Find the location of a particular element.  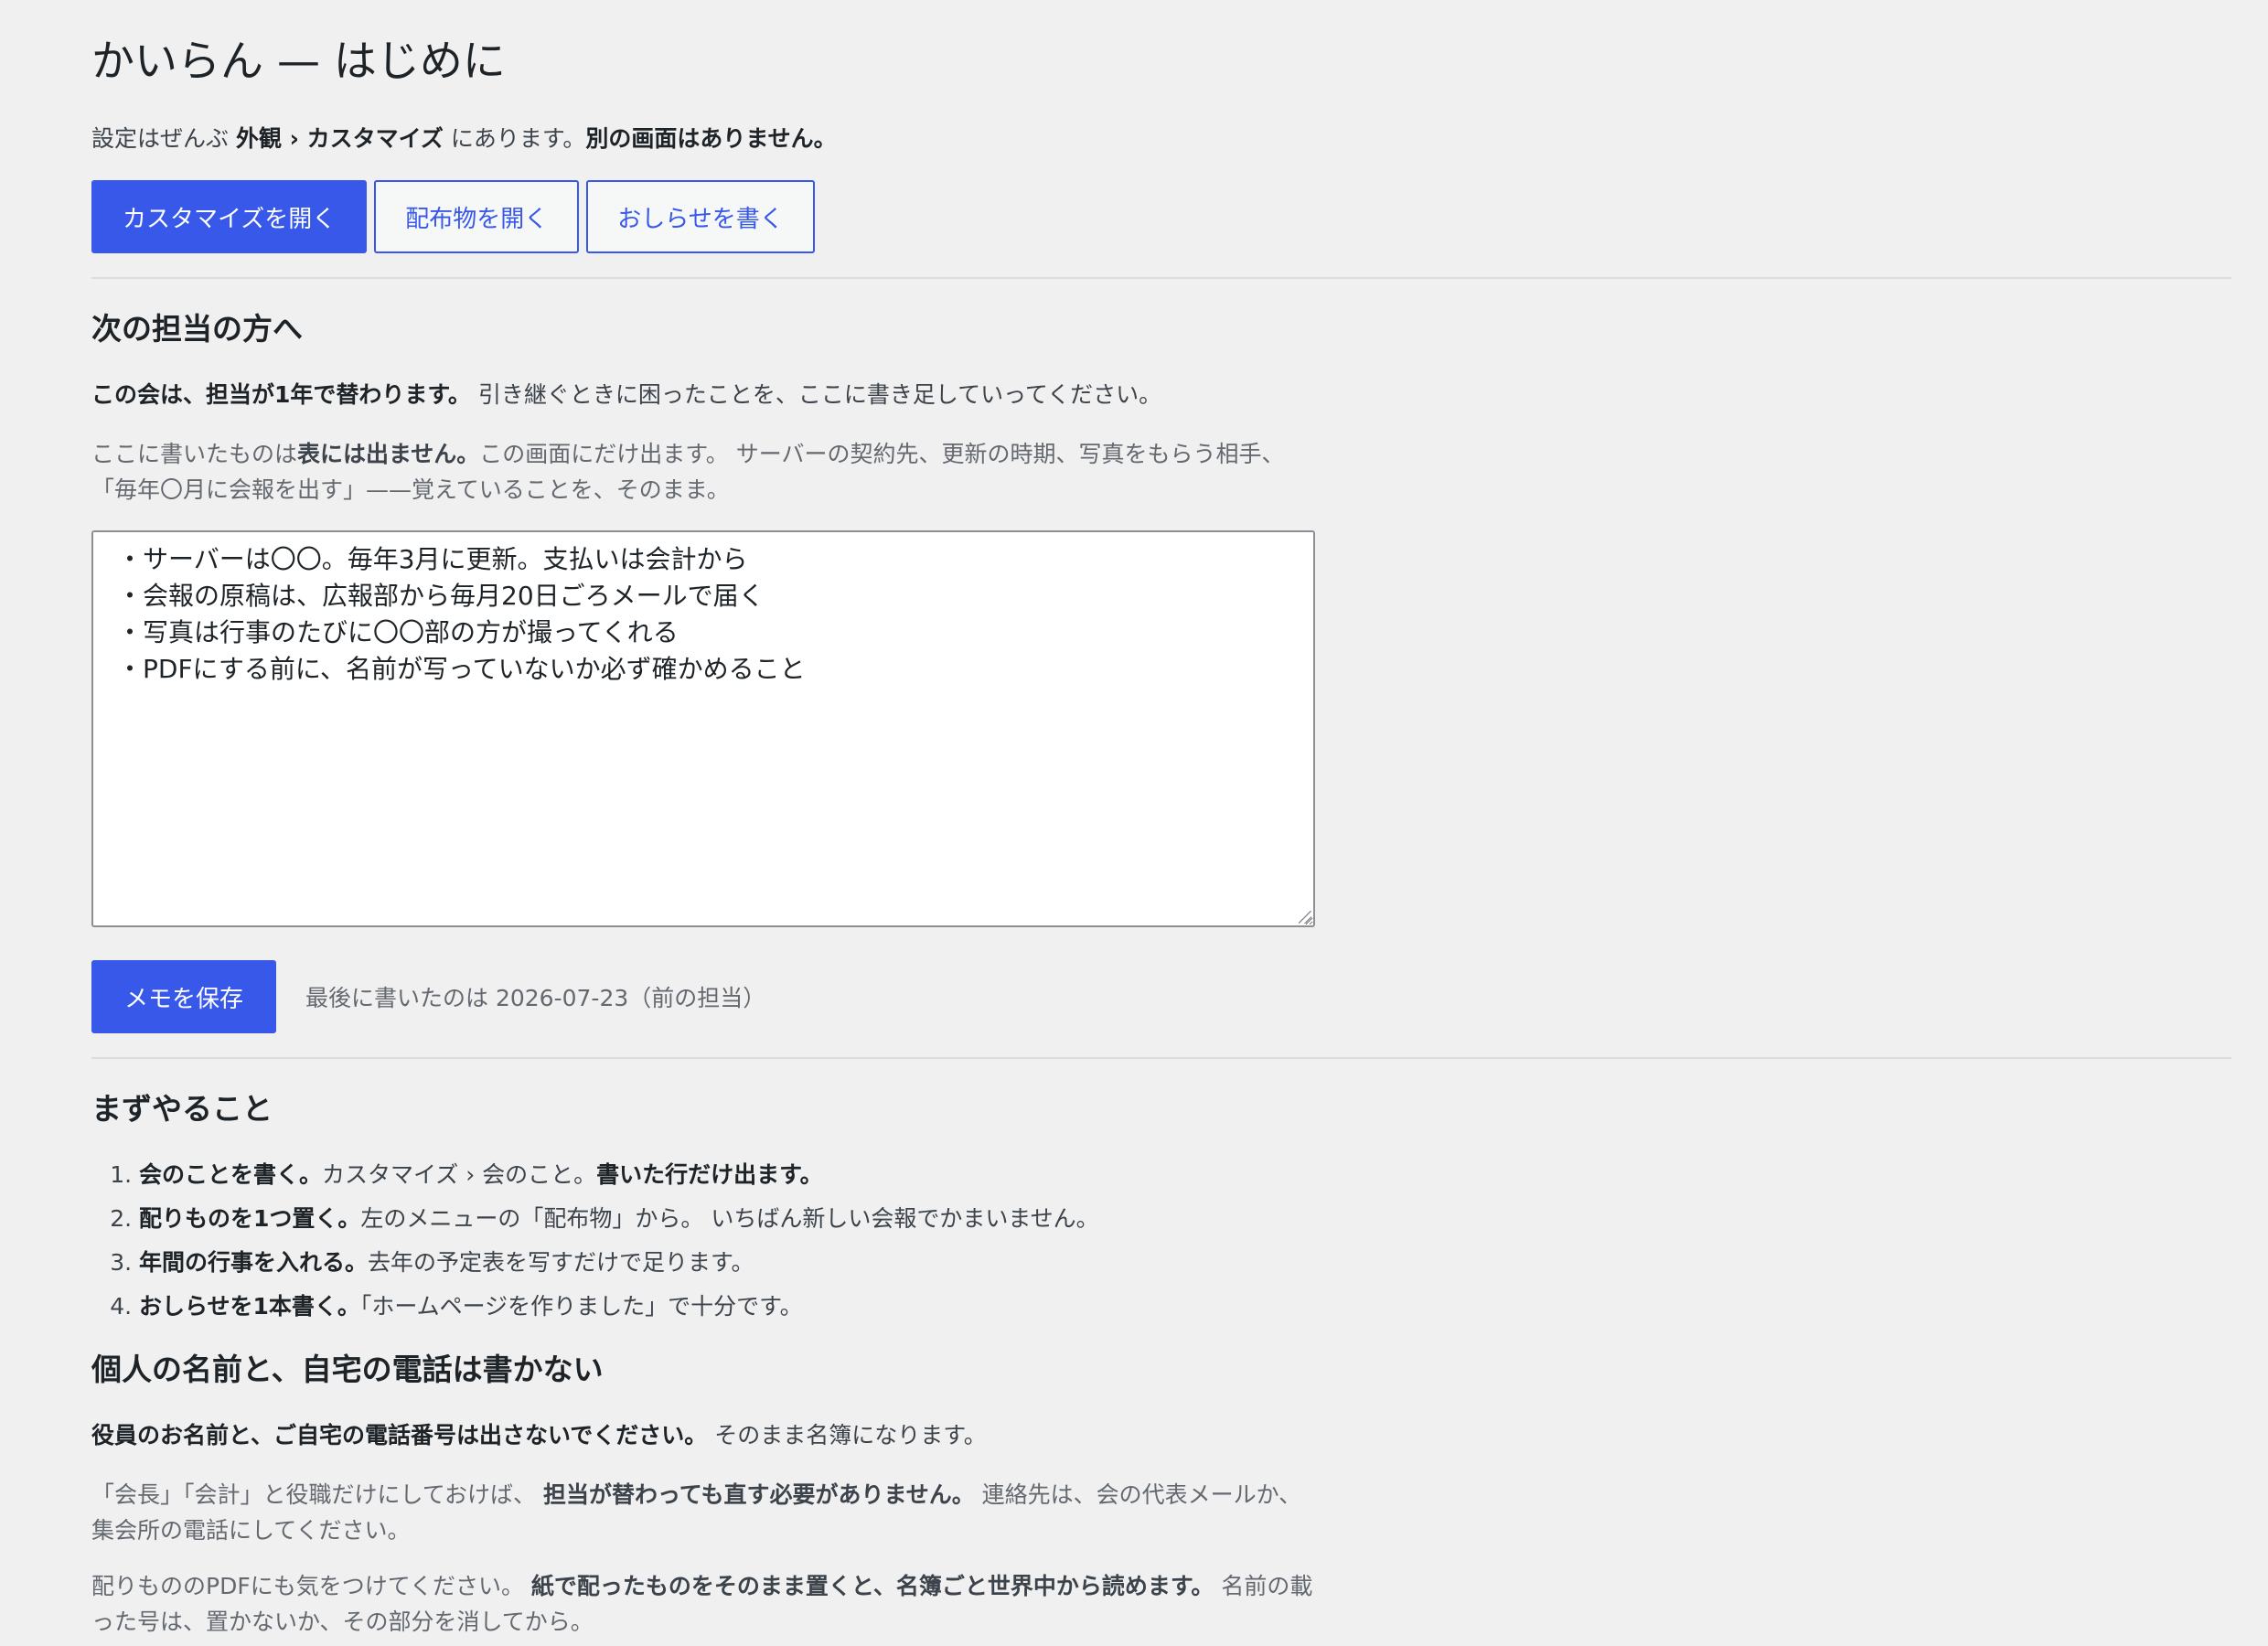

intro-prefix: 設定はぜんぶ is located at coordinates (163, 138).